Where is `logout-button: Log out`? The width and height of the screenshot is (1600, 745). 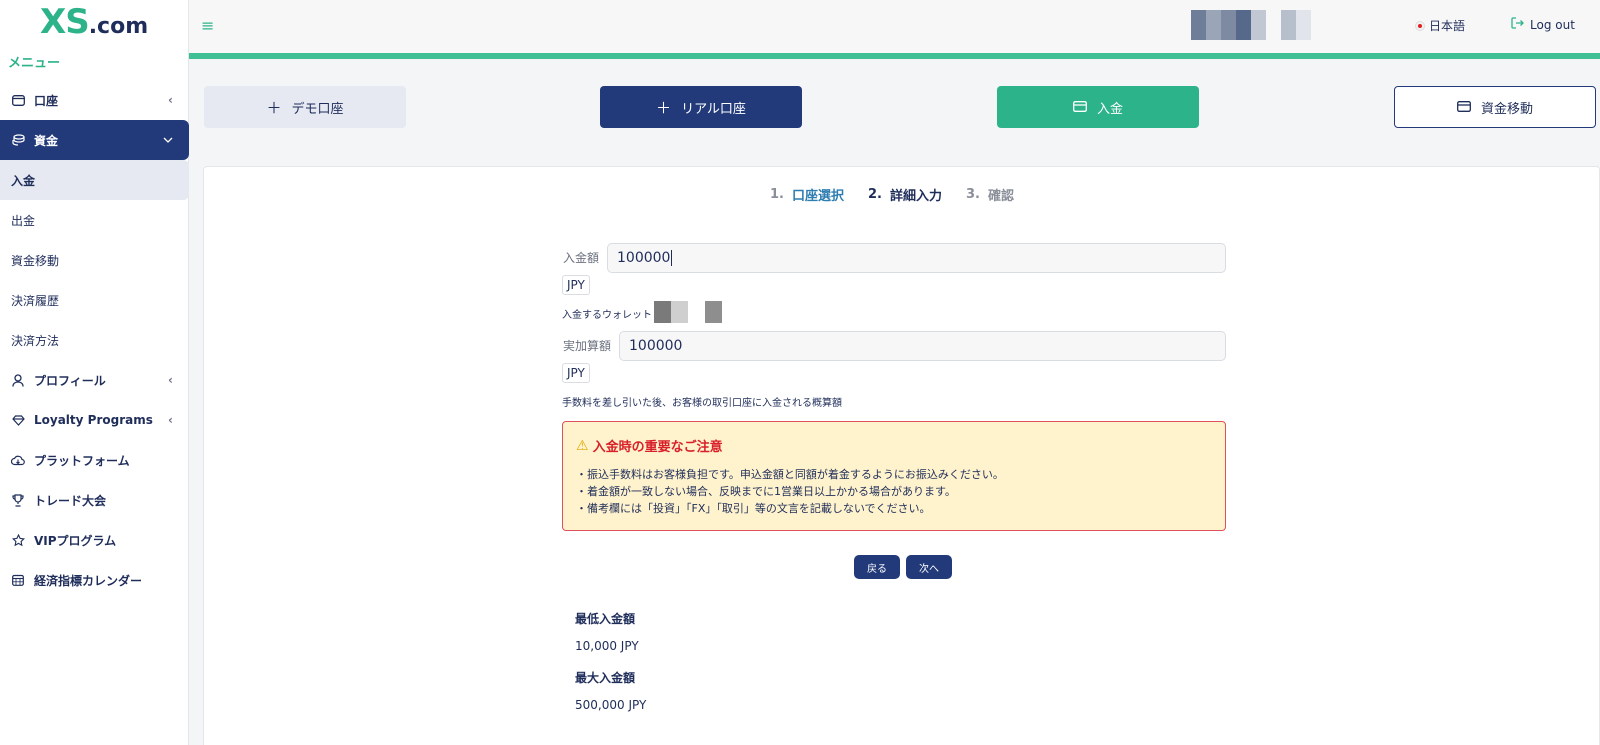
logout-button: Log out is located at coordinates (1543, 24).